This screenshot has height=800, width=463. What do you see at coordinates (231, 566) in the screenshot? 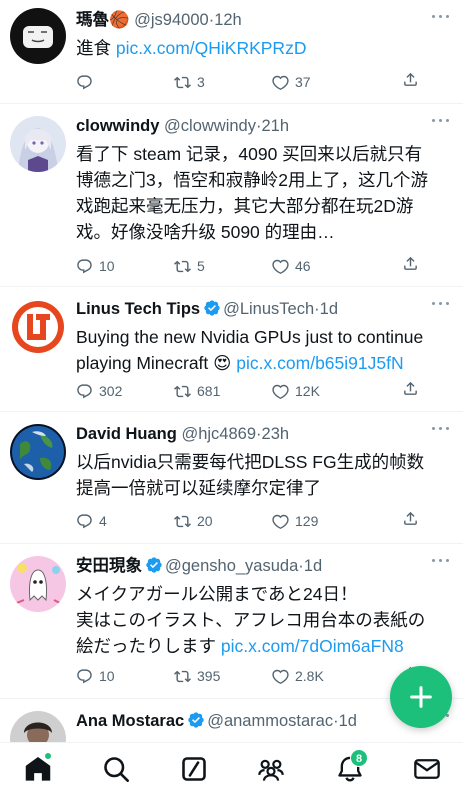
I see `author-handle: @gensho_yasuda` at bounding box center [231, 566].